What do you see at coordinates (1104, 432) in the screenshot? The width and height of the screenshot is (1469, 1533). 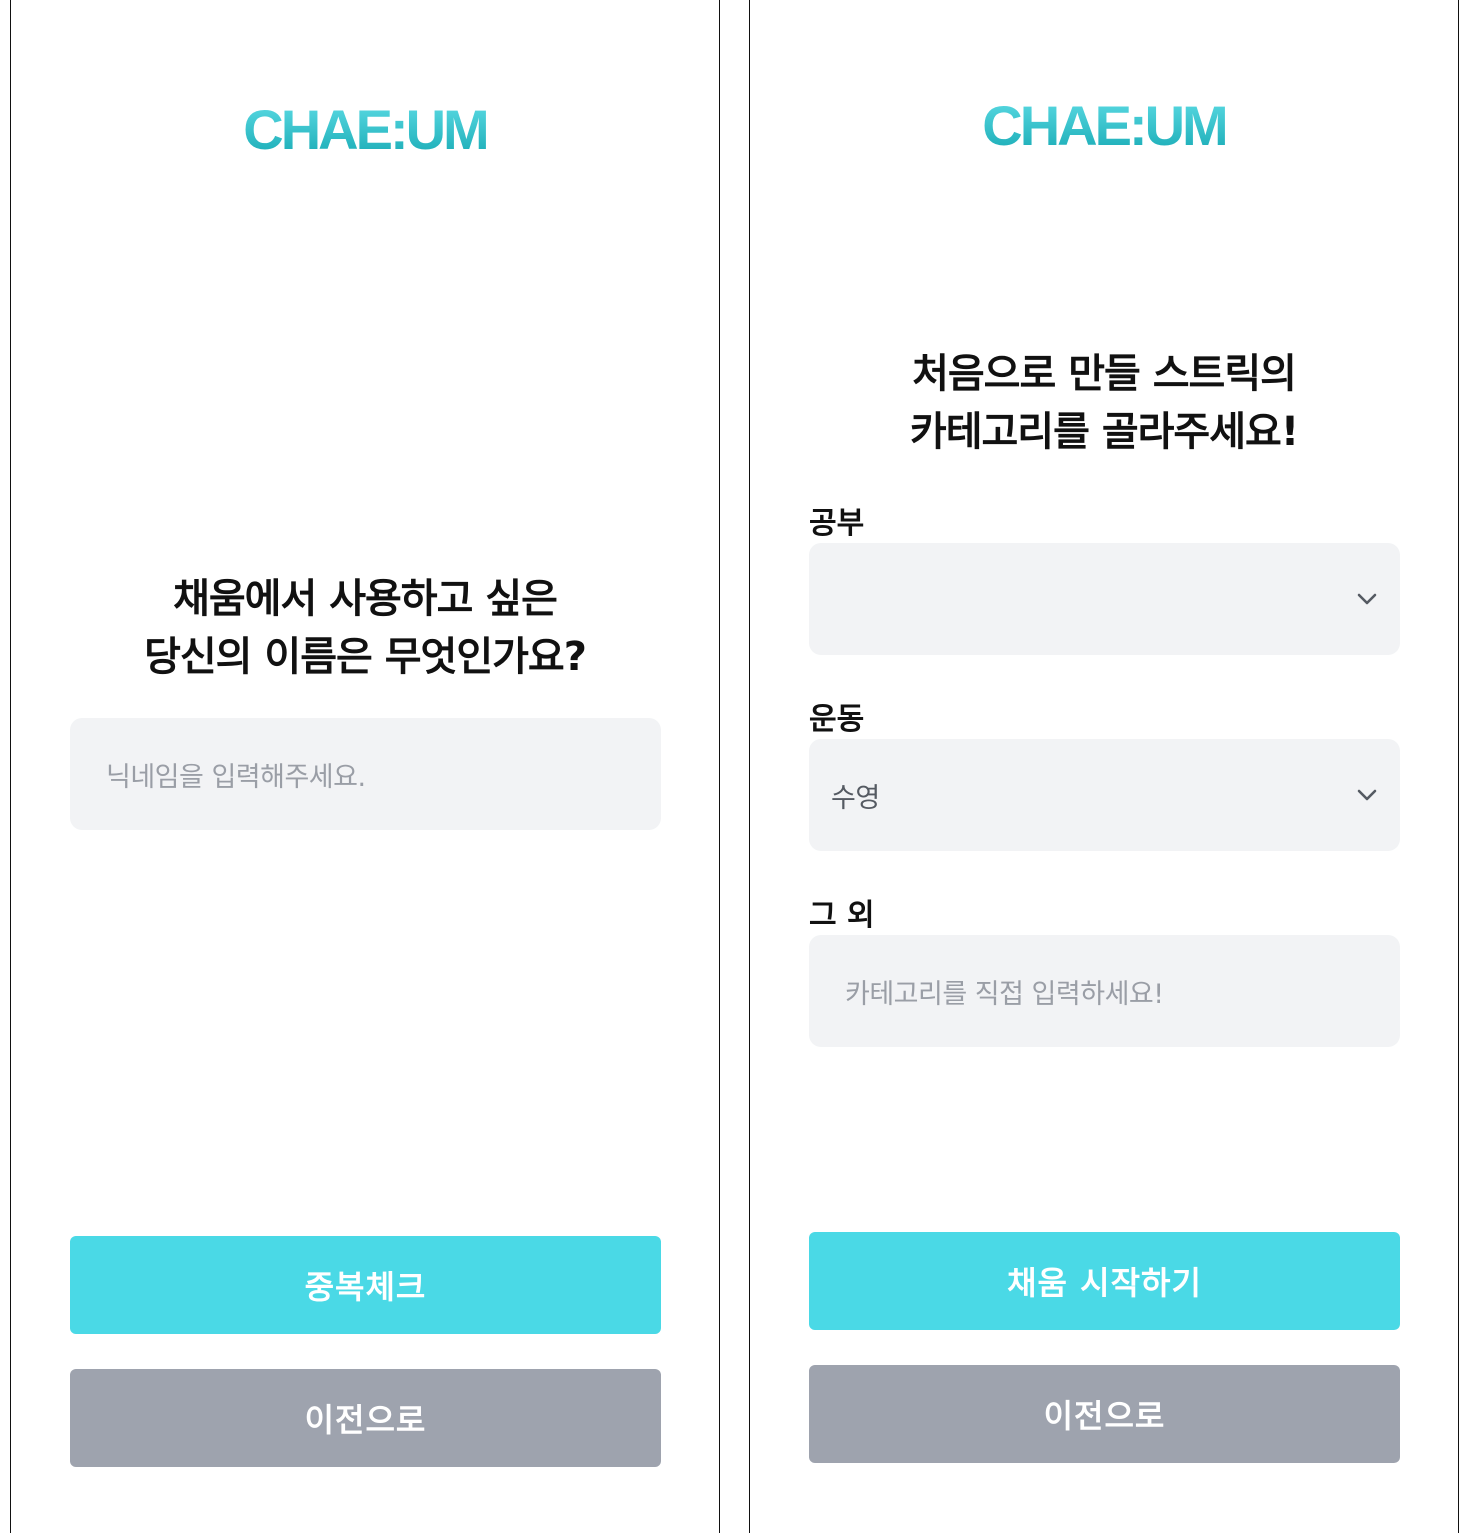 I see `heading-line-2: 카테고리를 골라주세요!` at bounding box center [1104, 432].